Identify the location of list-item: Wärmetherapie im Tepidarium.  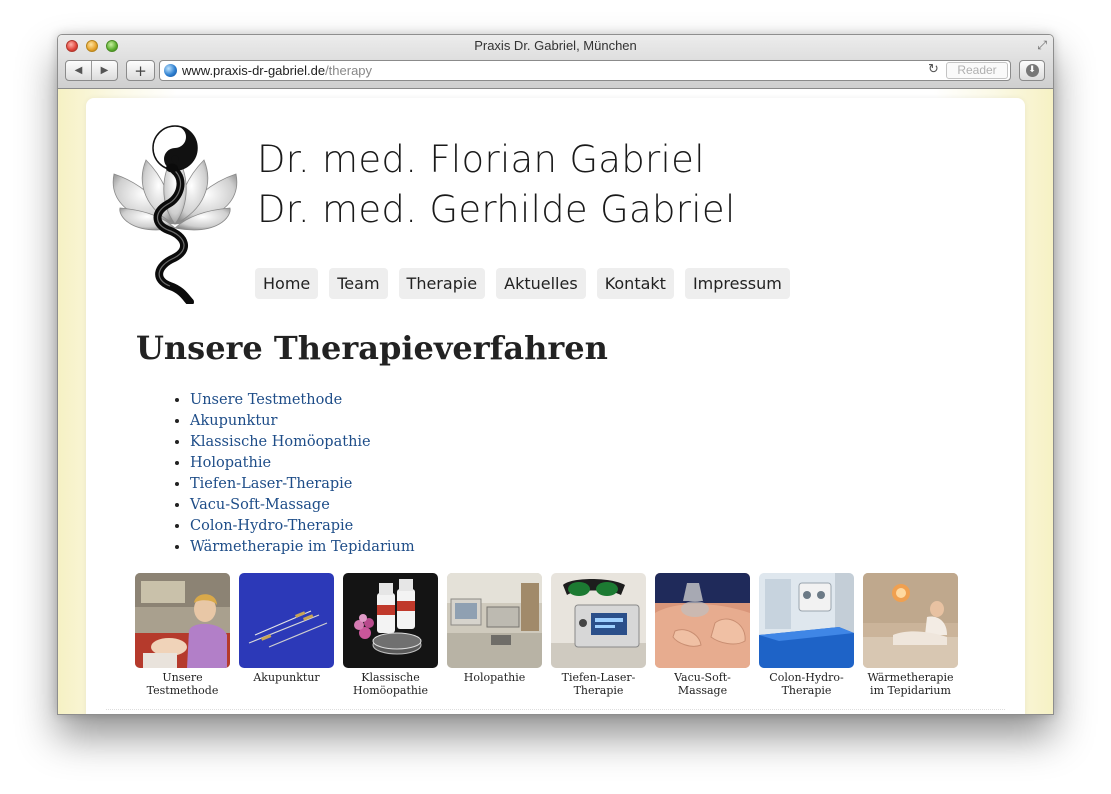
(302, 547).